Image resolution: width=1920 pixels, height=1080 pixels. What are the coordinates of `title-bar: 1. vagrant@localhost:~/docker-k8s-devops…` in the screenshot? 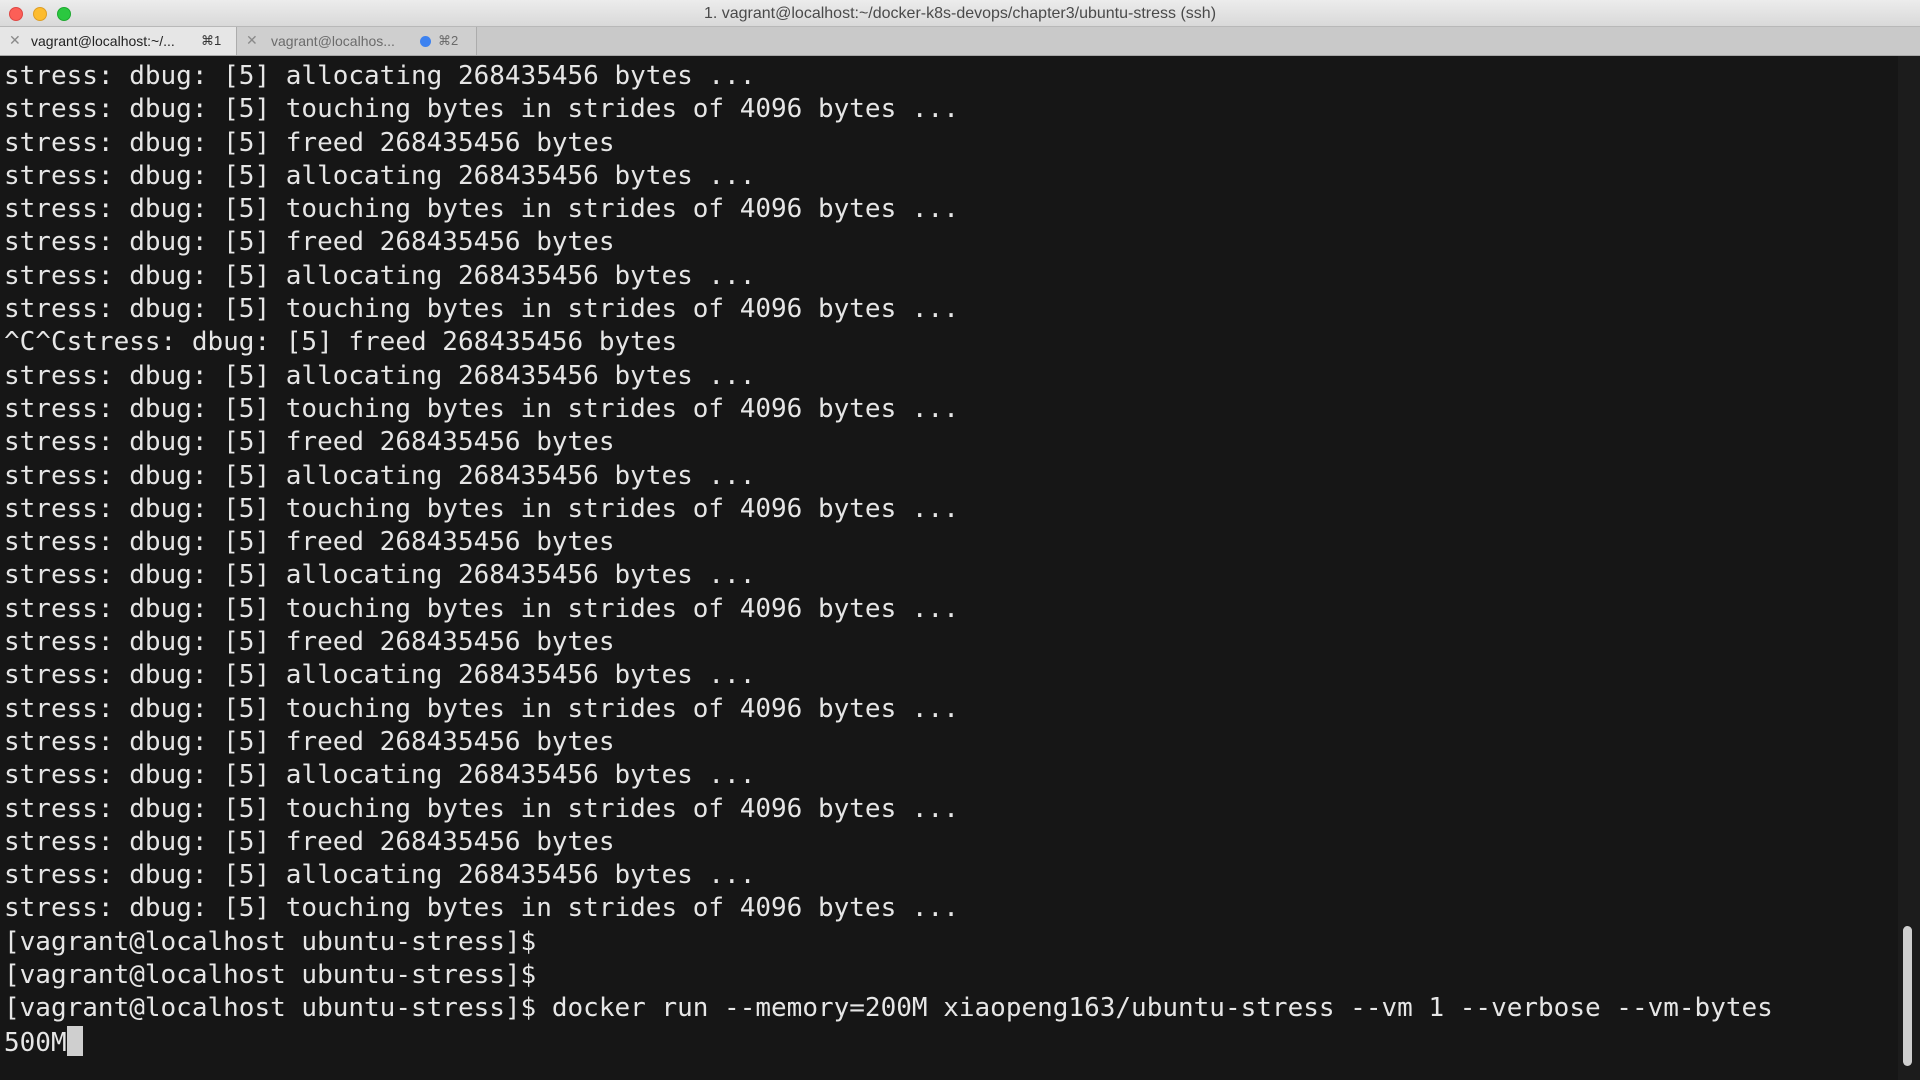 It's located at (960, 13).